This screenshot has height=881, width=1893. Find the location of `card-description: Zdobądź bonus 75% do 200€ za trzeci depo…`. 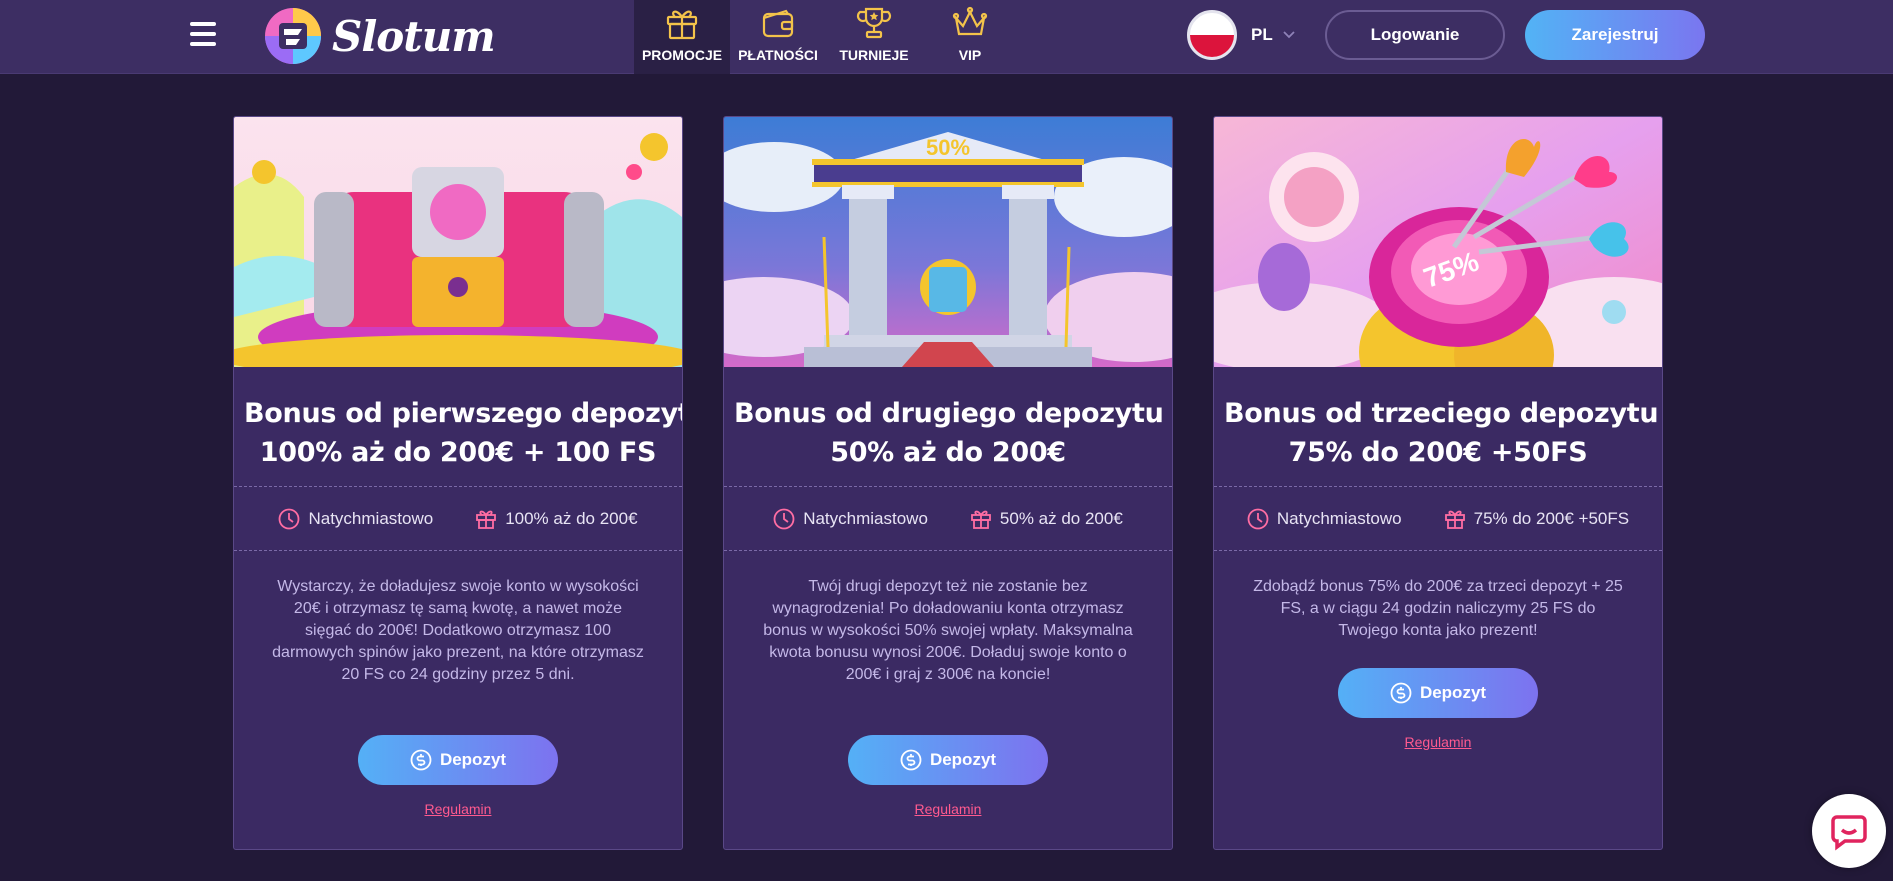

card-description: Zdobądź bonus 75% do 200€ za trzeci depo… is located at coordinates (1438, 608).